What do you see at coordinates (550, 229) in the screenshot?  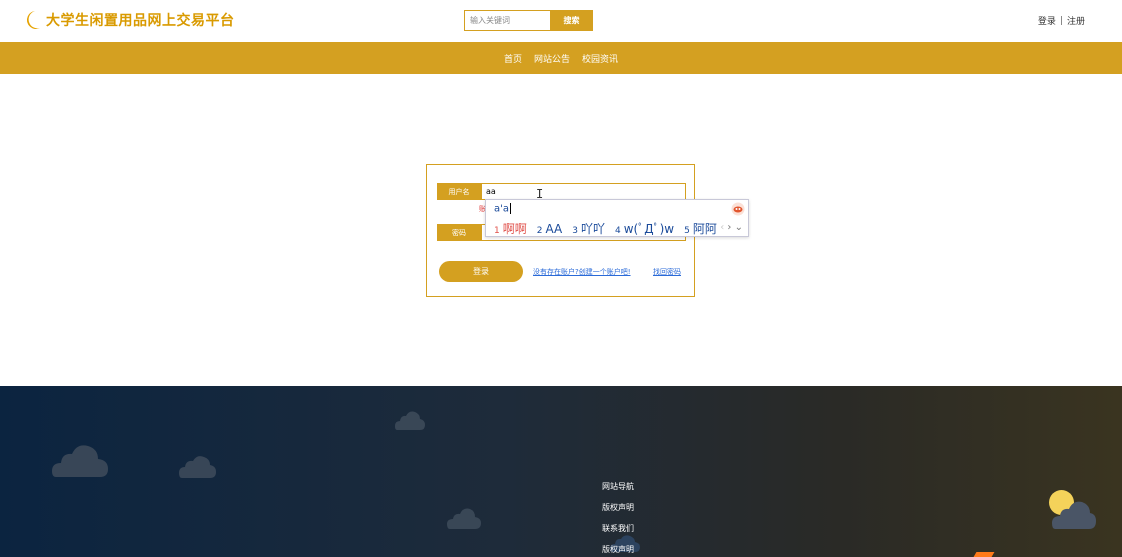 I see `ime-candidate: 2 AA` at bounding box center [550, 229].